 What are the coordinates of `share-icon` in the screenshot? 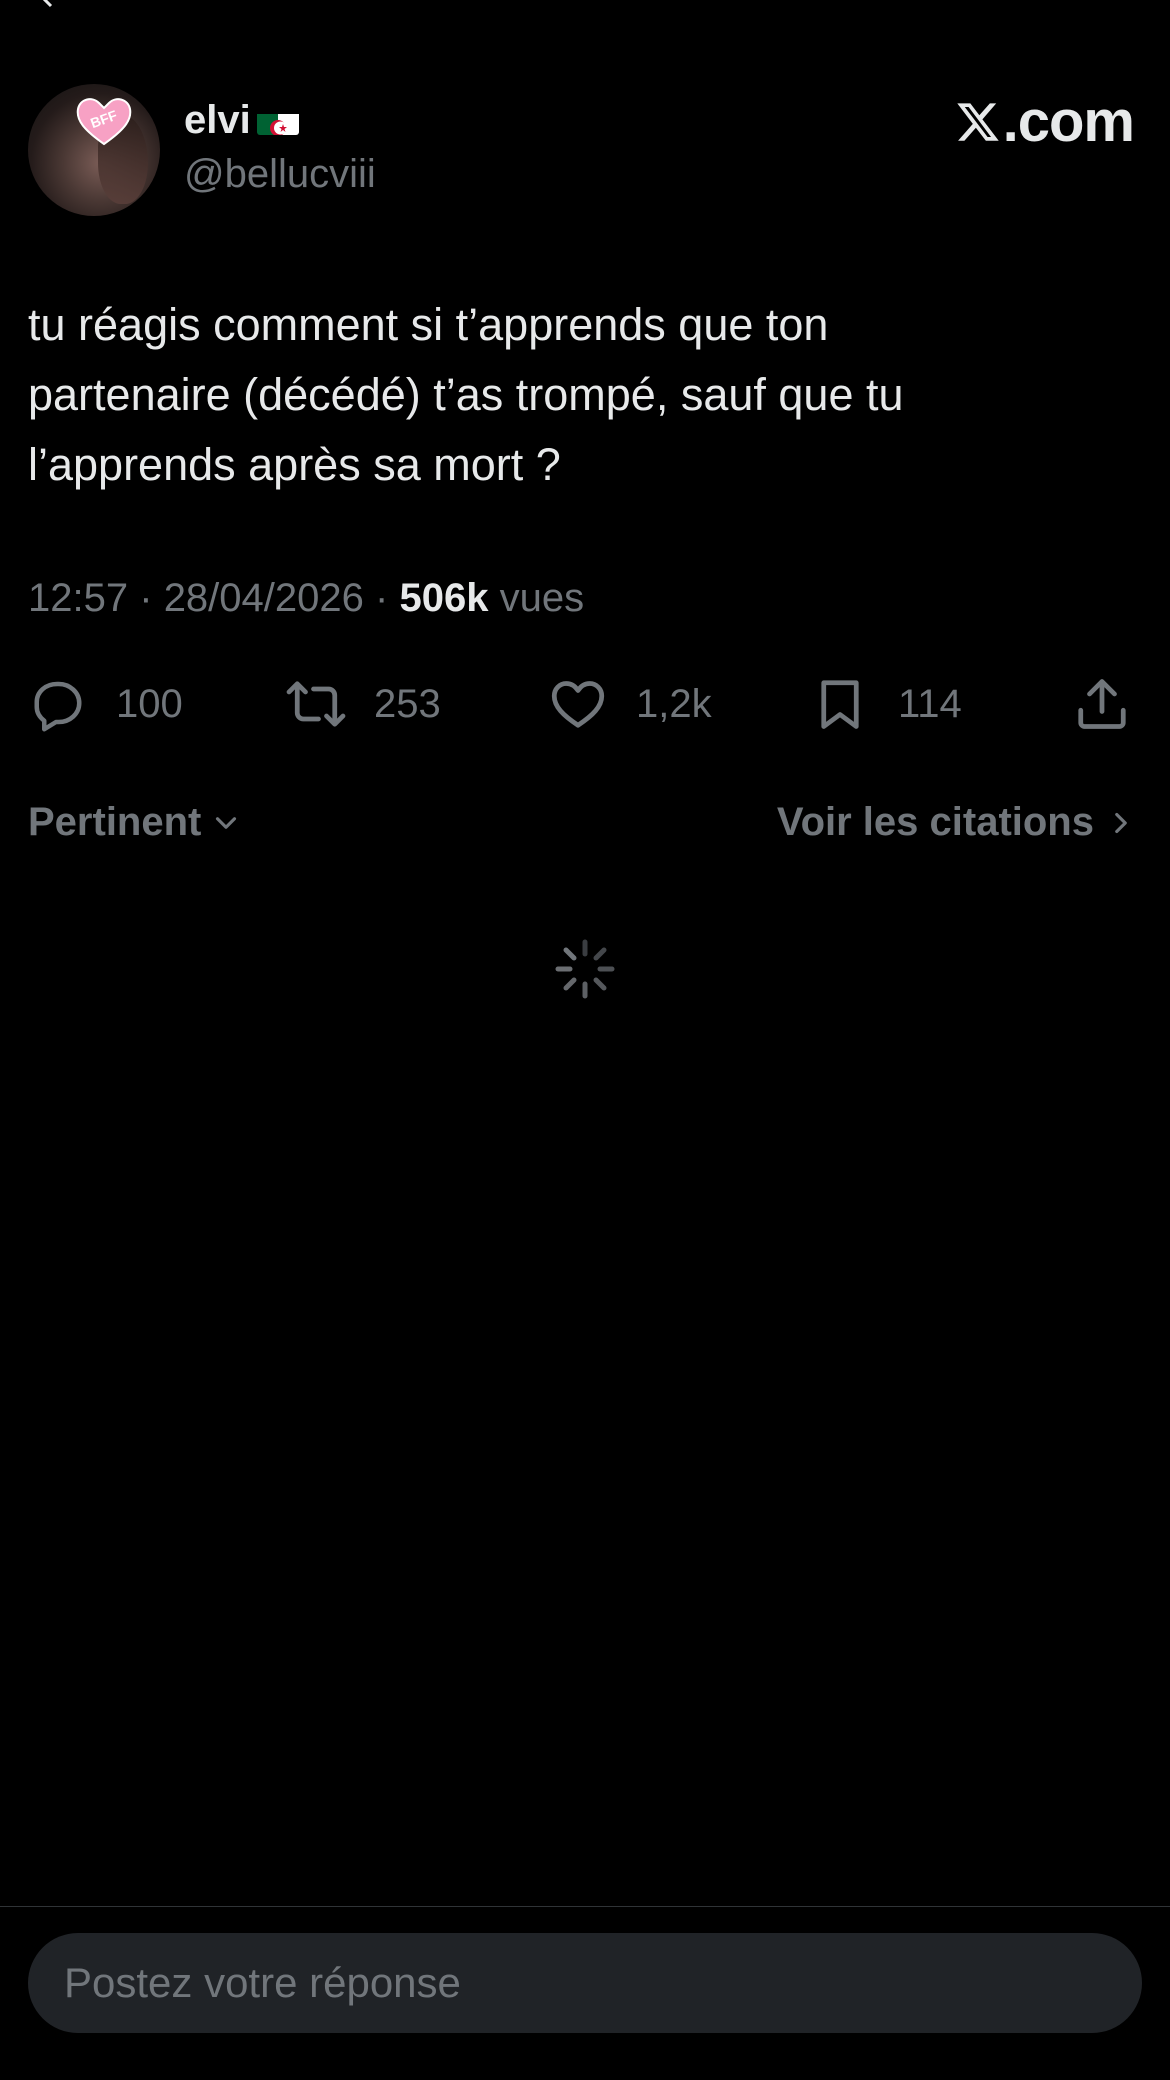 It's located at (1102, 704).